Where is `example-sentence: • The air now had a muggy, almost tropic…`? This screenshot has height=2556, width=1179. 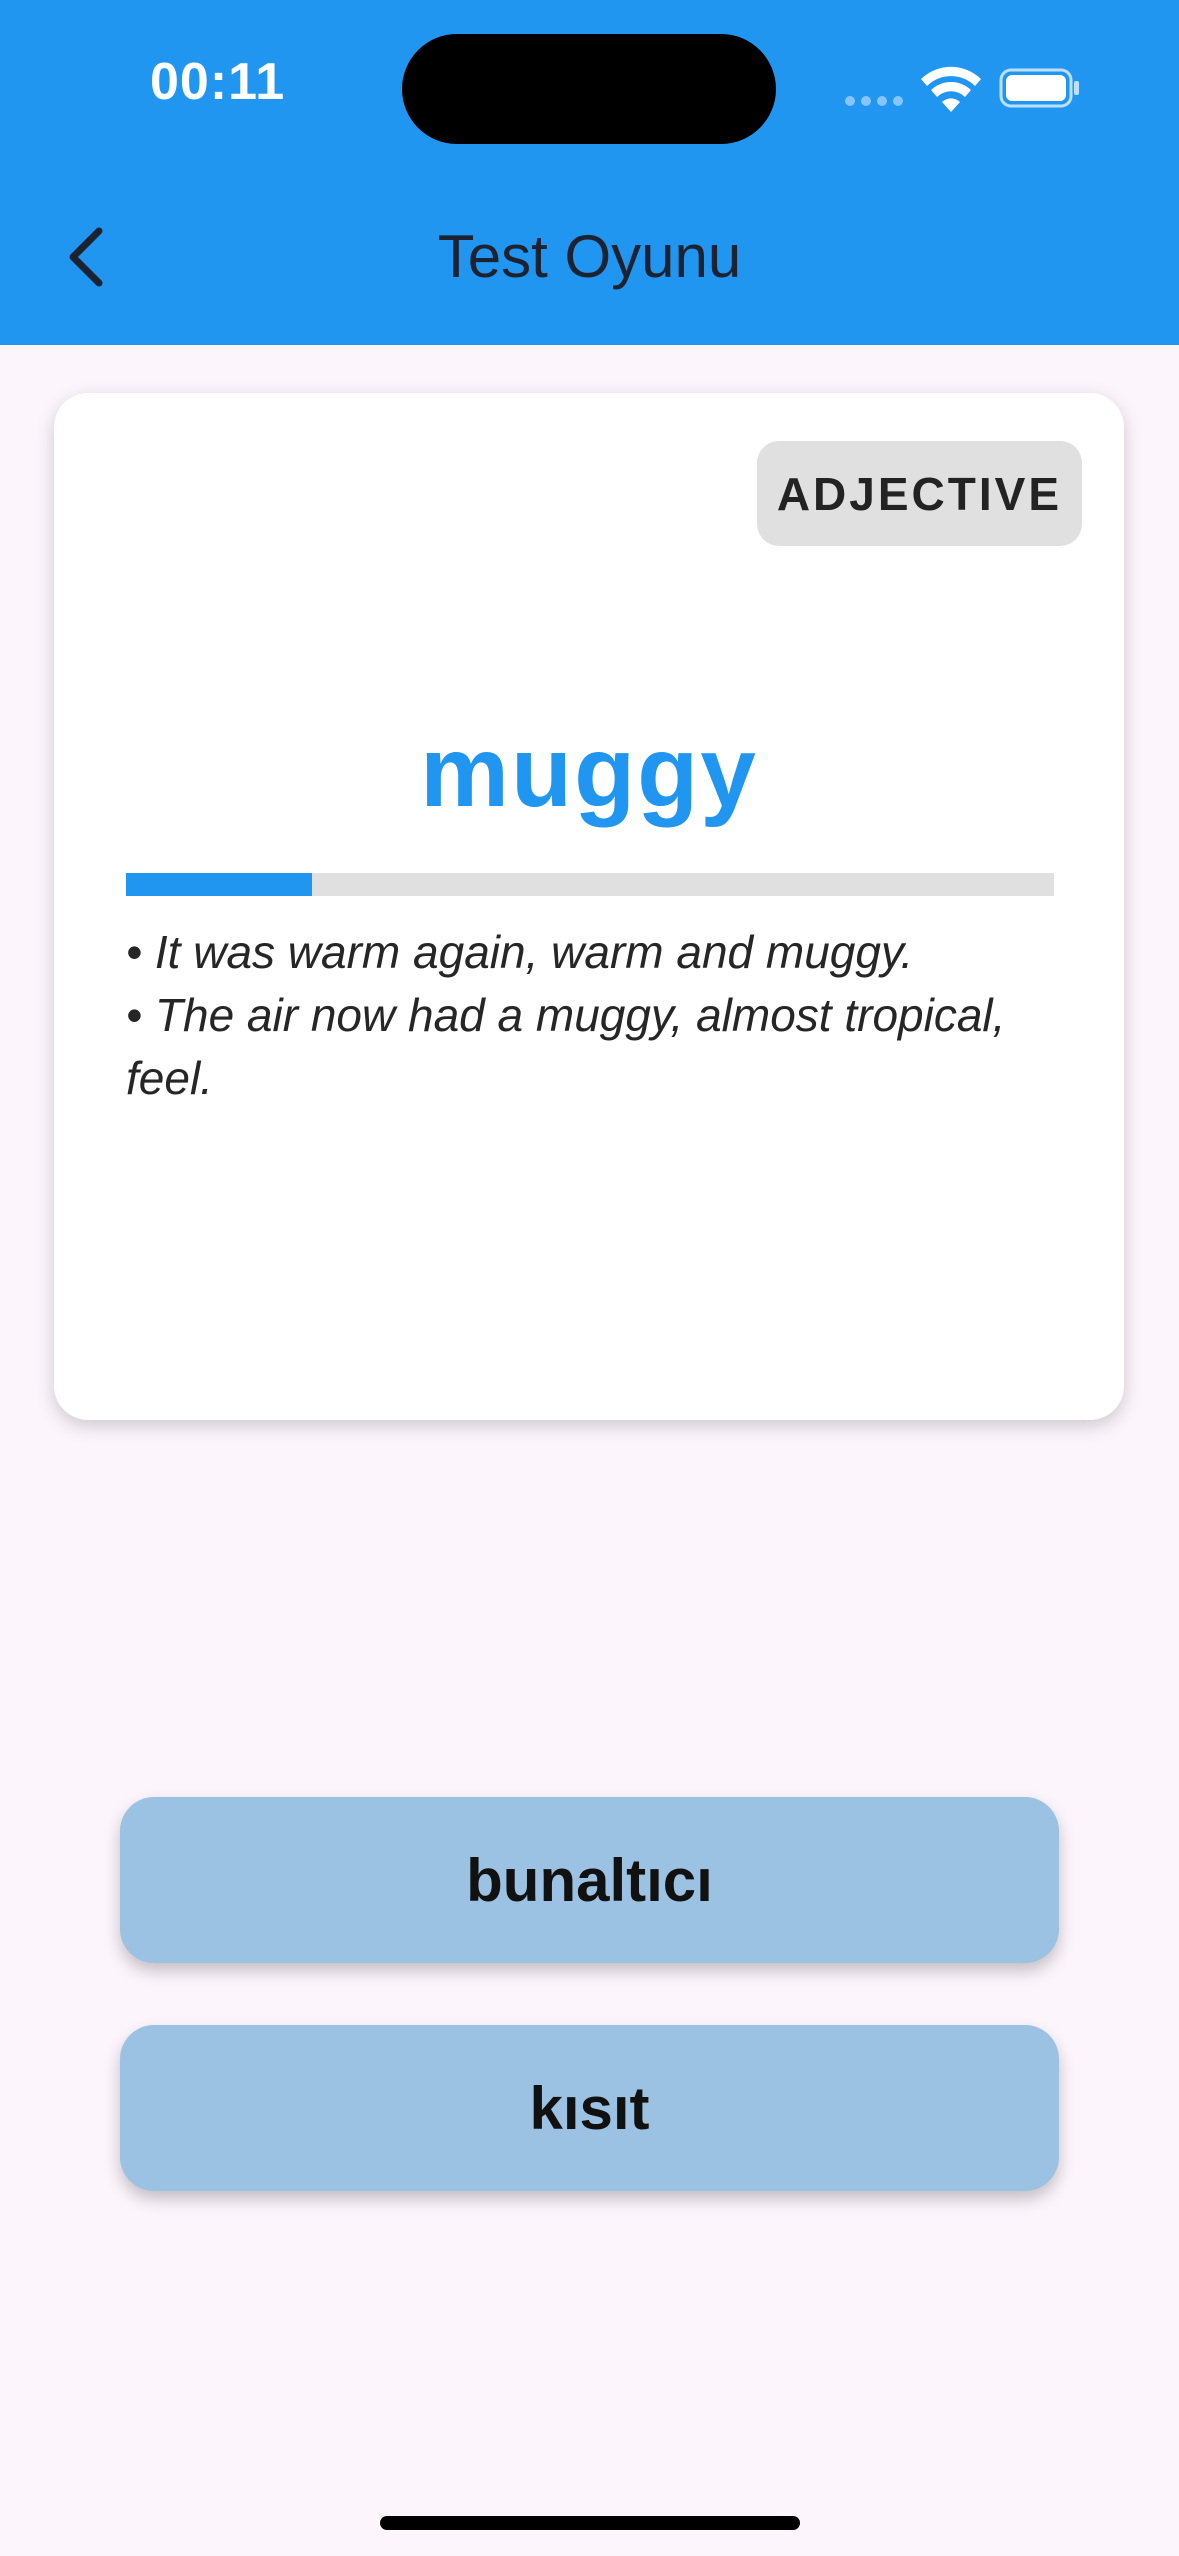
example-sentence: • The air now had a muggy, almost tropic… is located at coordinates (566, 1046).